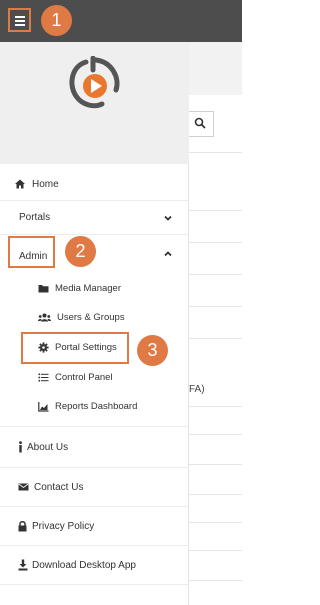 This screenshot has height=605, width=320. What do you see at coordinates (94, 447) in the screenshot?
I see `menu-item-about-us: About Us` at bounding box center [94, 447].